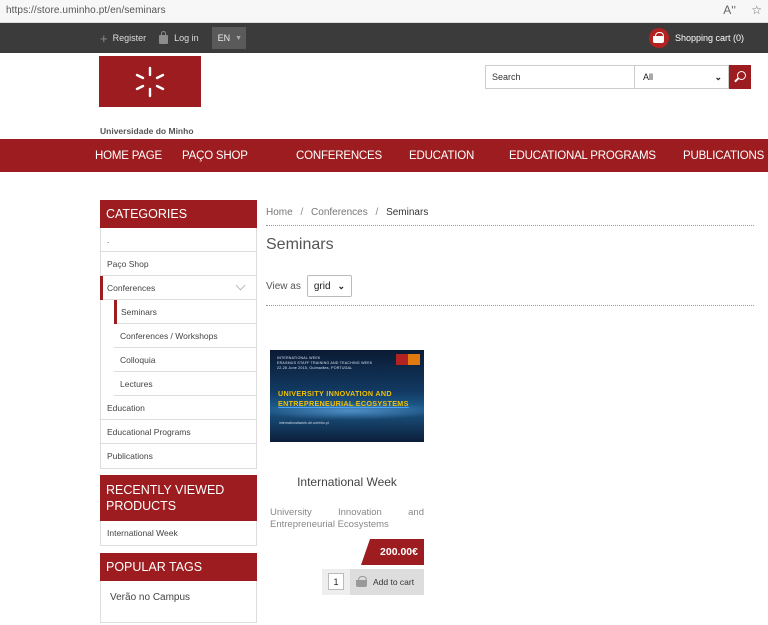 The image size is (768, 625). I want to click on login-link: Log in, so click(179, 37).